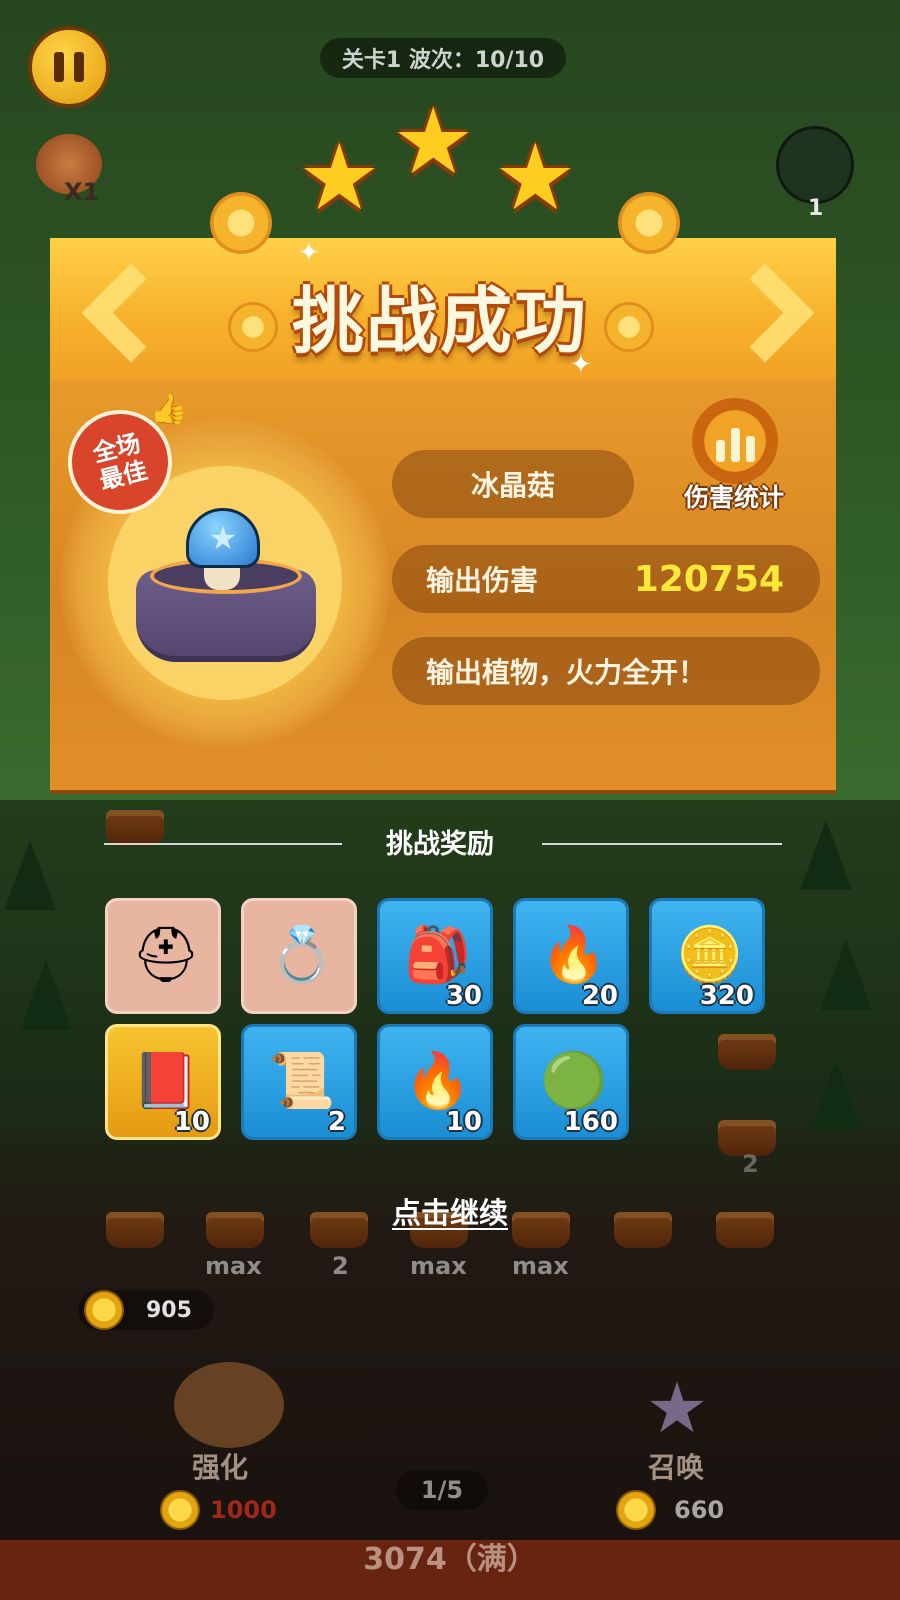 The width and height of the screenshot is (900, 1600). What do you see at coordinates (708, 579) in the screenshot?
I see `damage-value: 120754` at bounding box center [708, 579].